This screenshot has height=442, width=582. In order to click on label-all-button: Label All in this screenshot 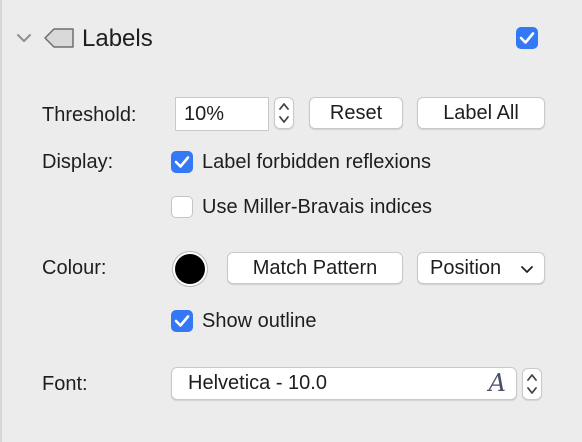, I will do `click(481, 113)`.